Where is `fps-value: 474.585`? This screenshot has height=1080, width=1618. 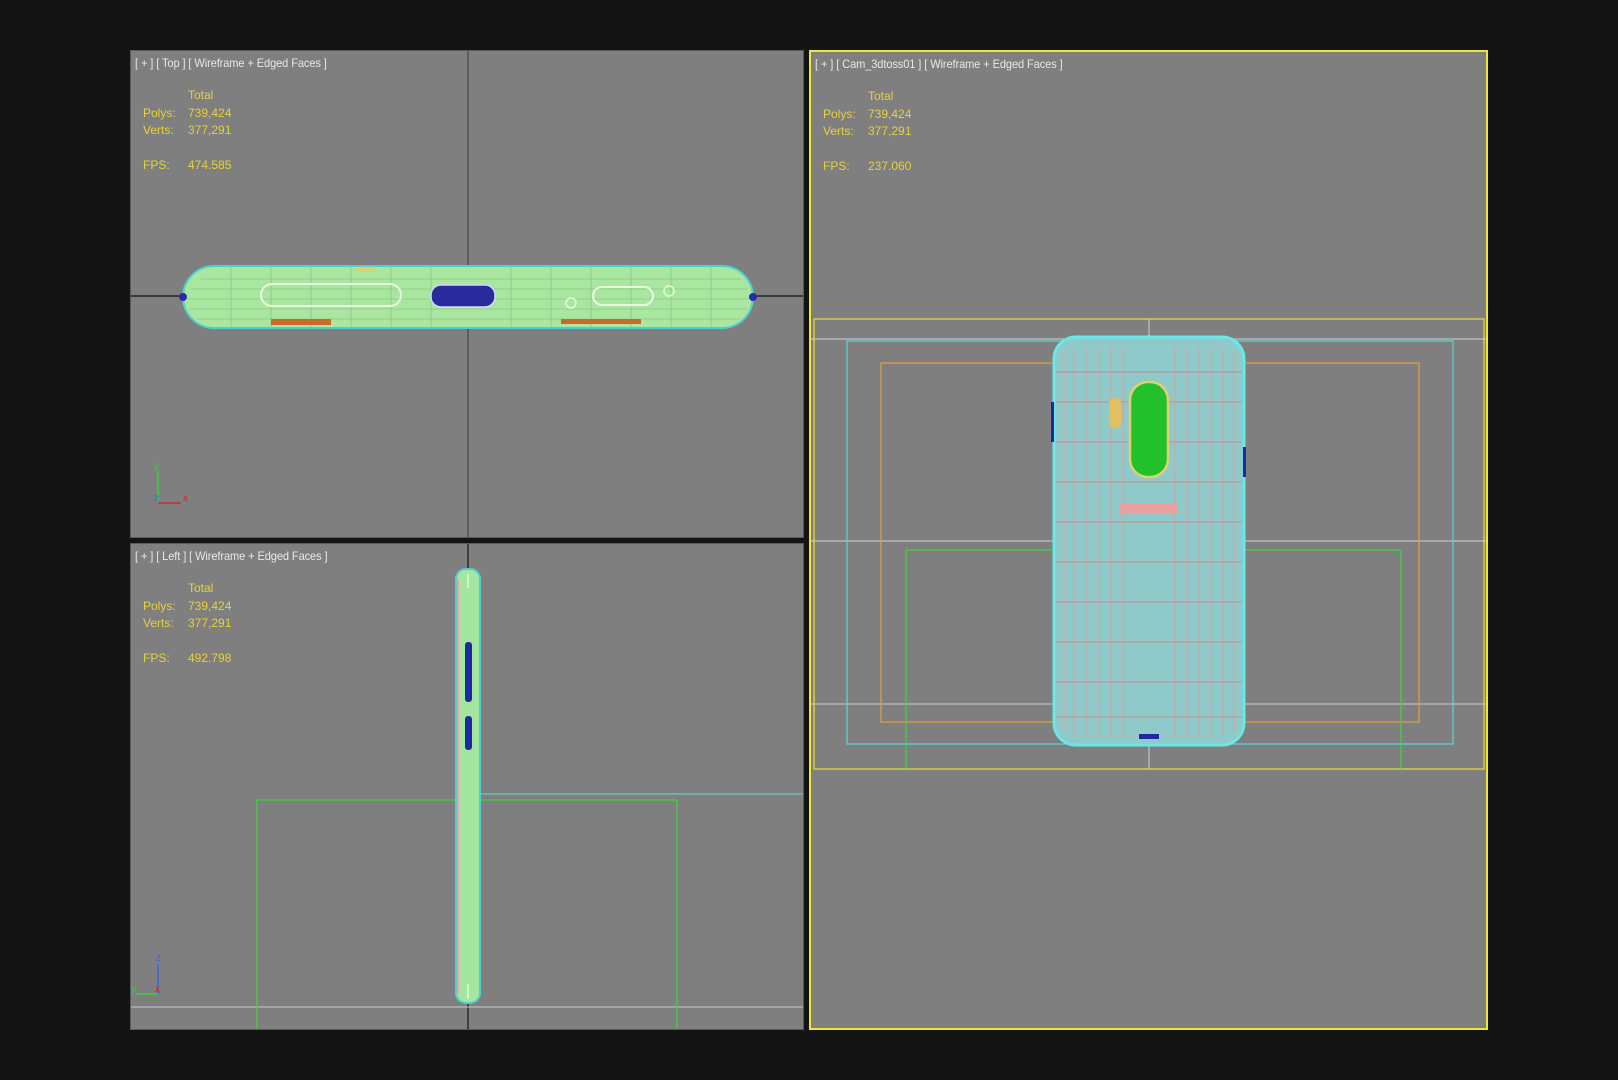
fps-value: 474.585 is located at coordinates (210, 165).